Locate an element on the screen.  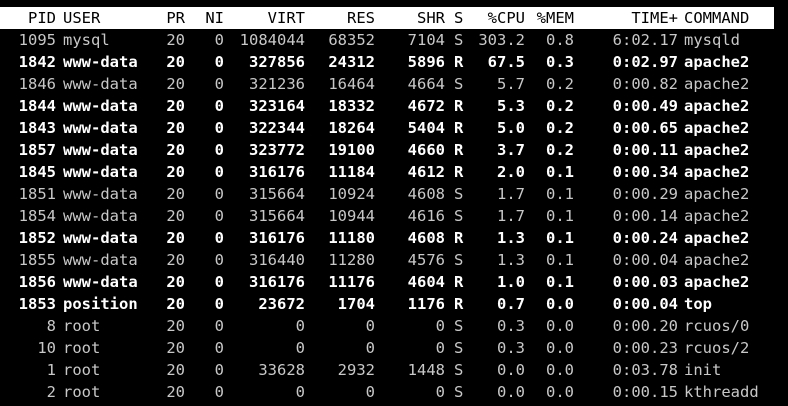
time-cell: 0:00.23 is located at coordinates (645, 348).